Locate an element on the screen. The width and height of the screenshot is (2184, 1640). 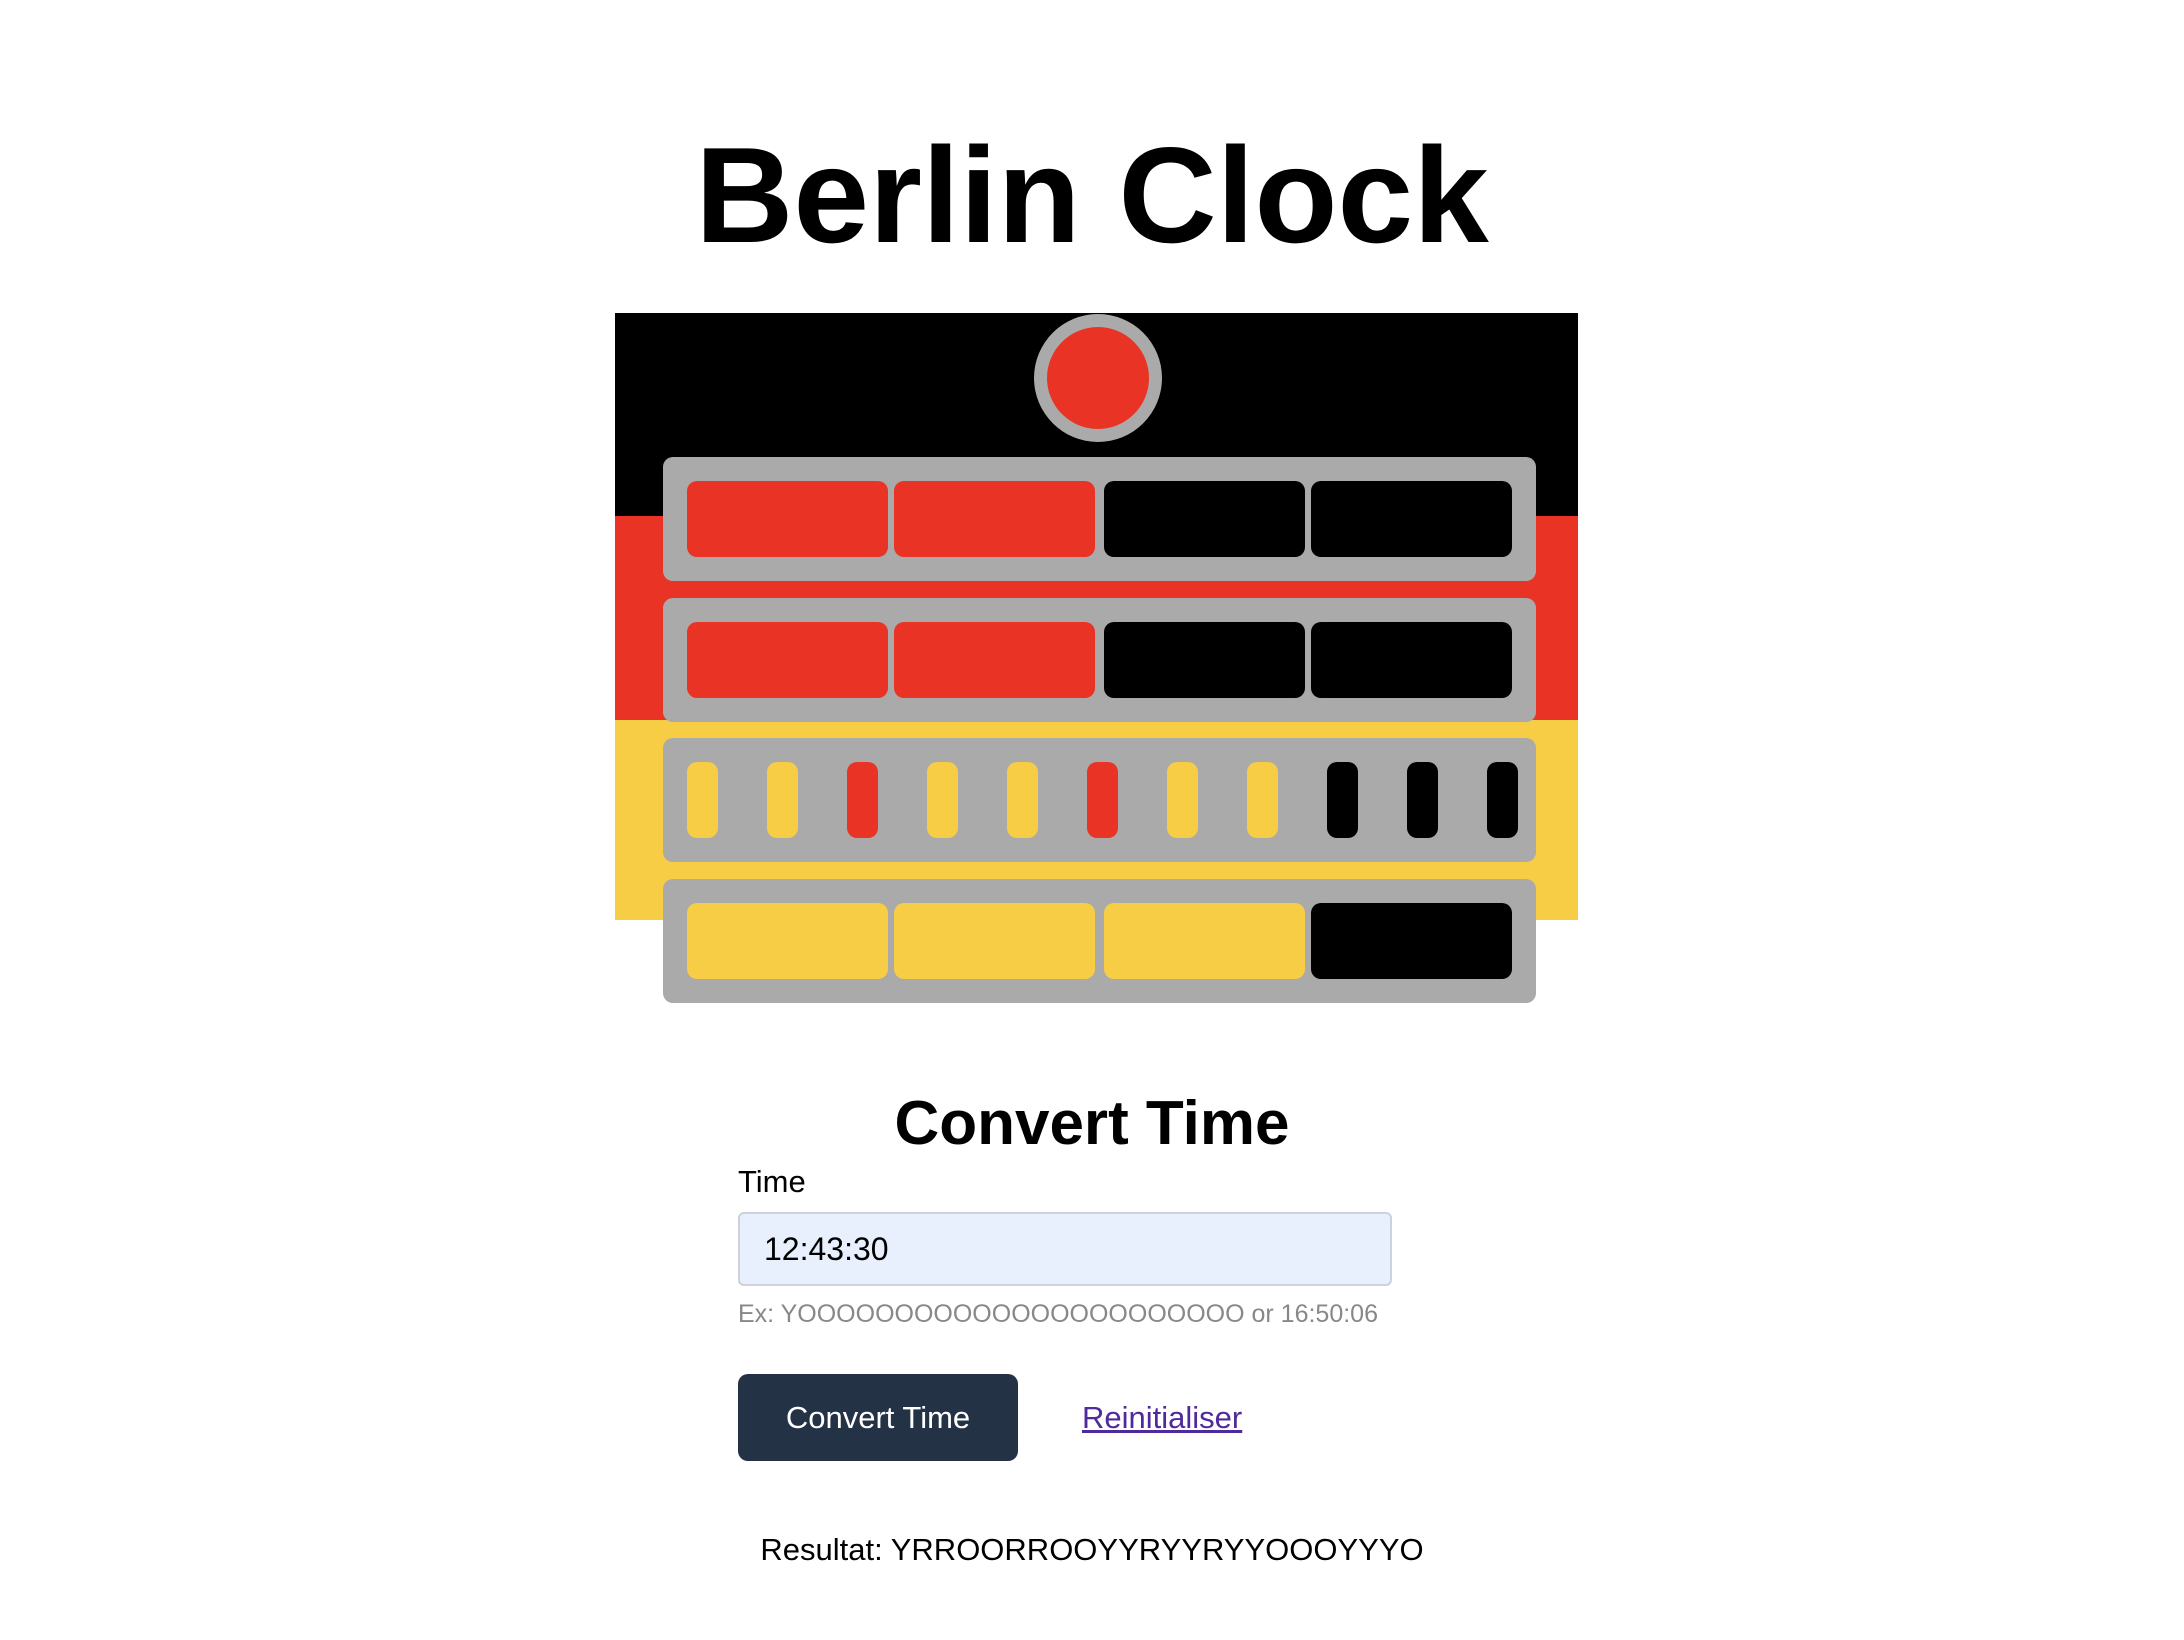
result-text: Resultat: YRROORROOYYRYYRYYOOOYYYO is located at coordinates (1092, 1549).